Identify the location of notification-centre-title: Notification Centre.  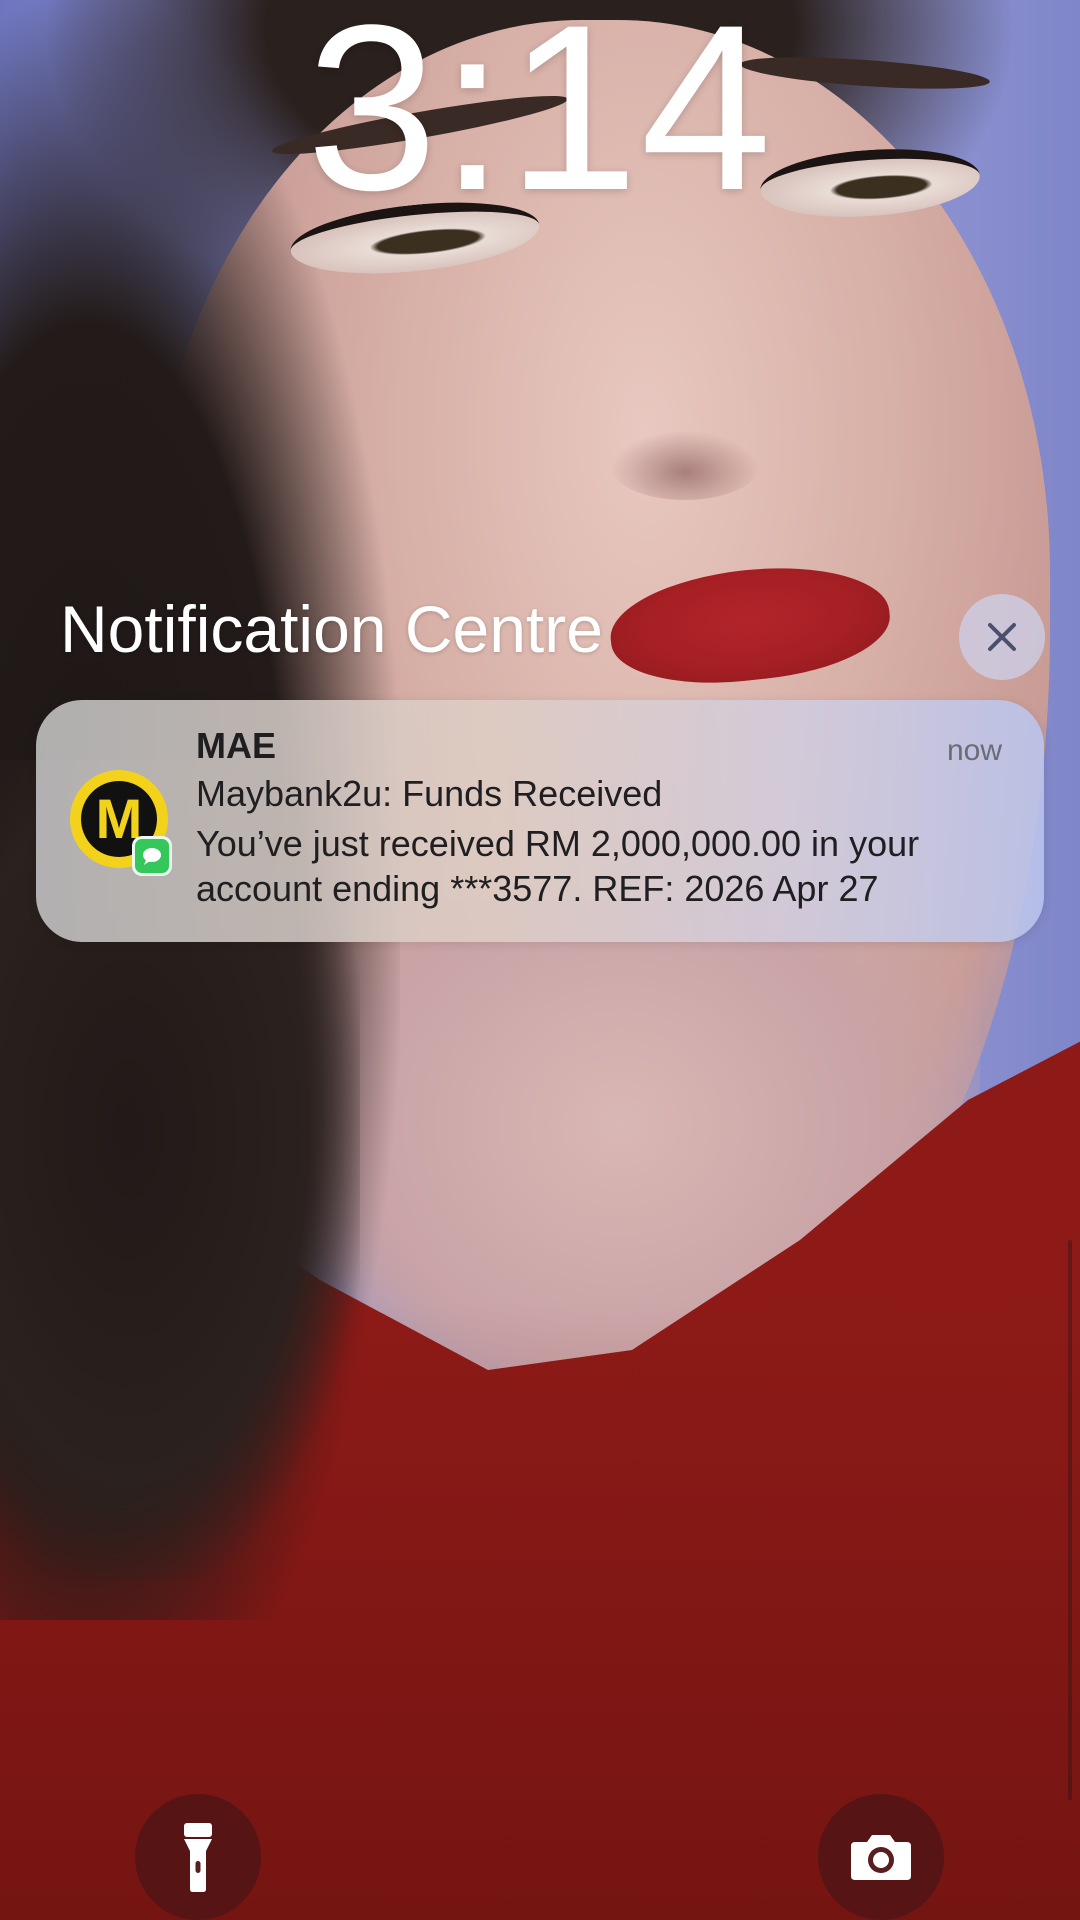
(331, 629).